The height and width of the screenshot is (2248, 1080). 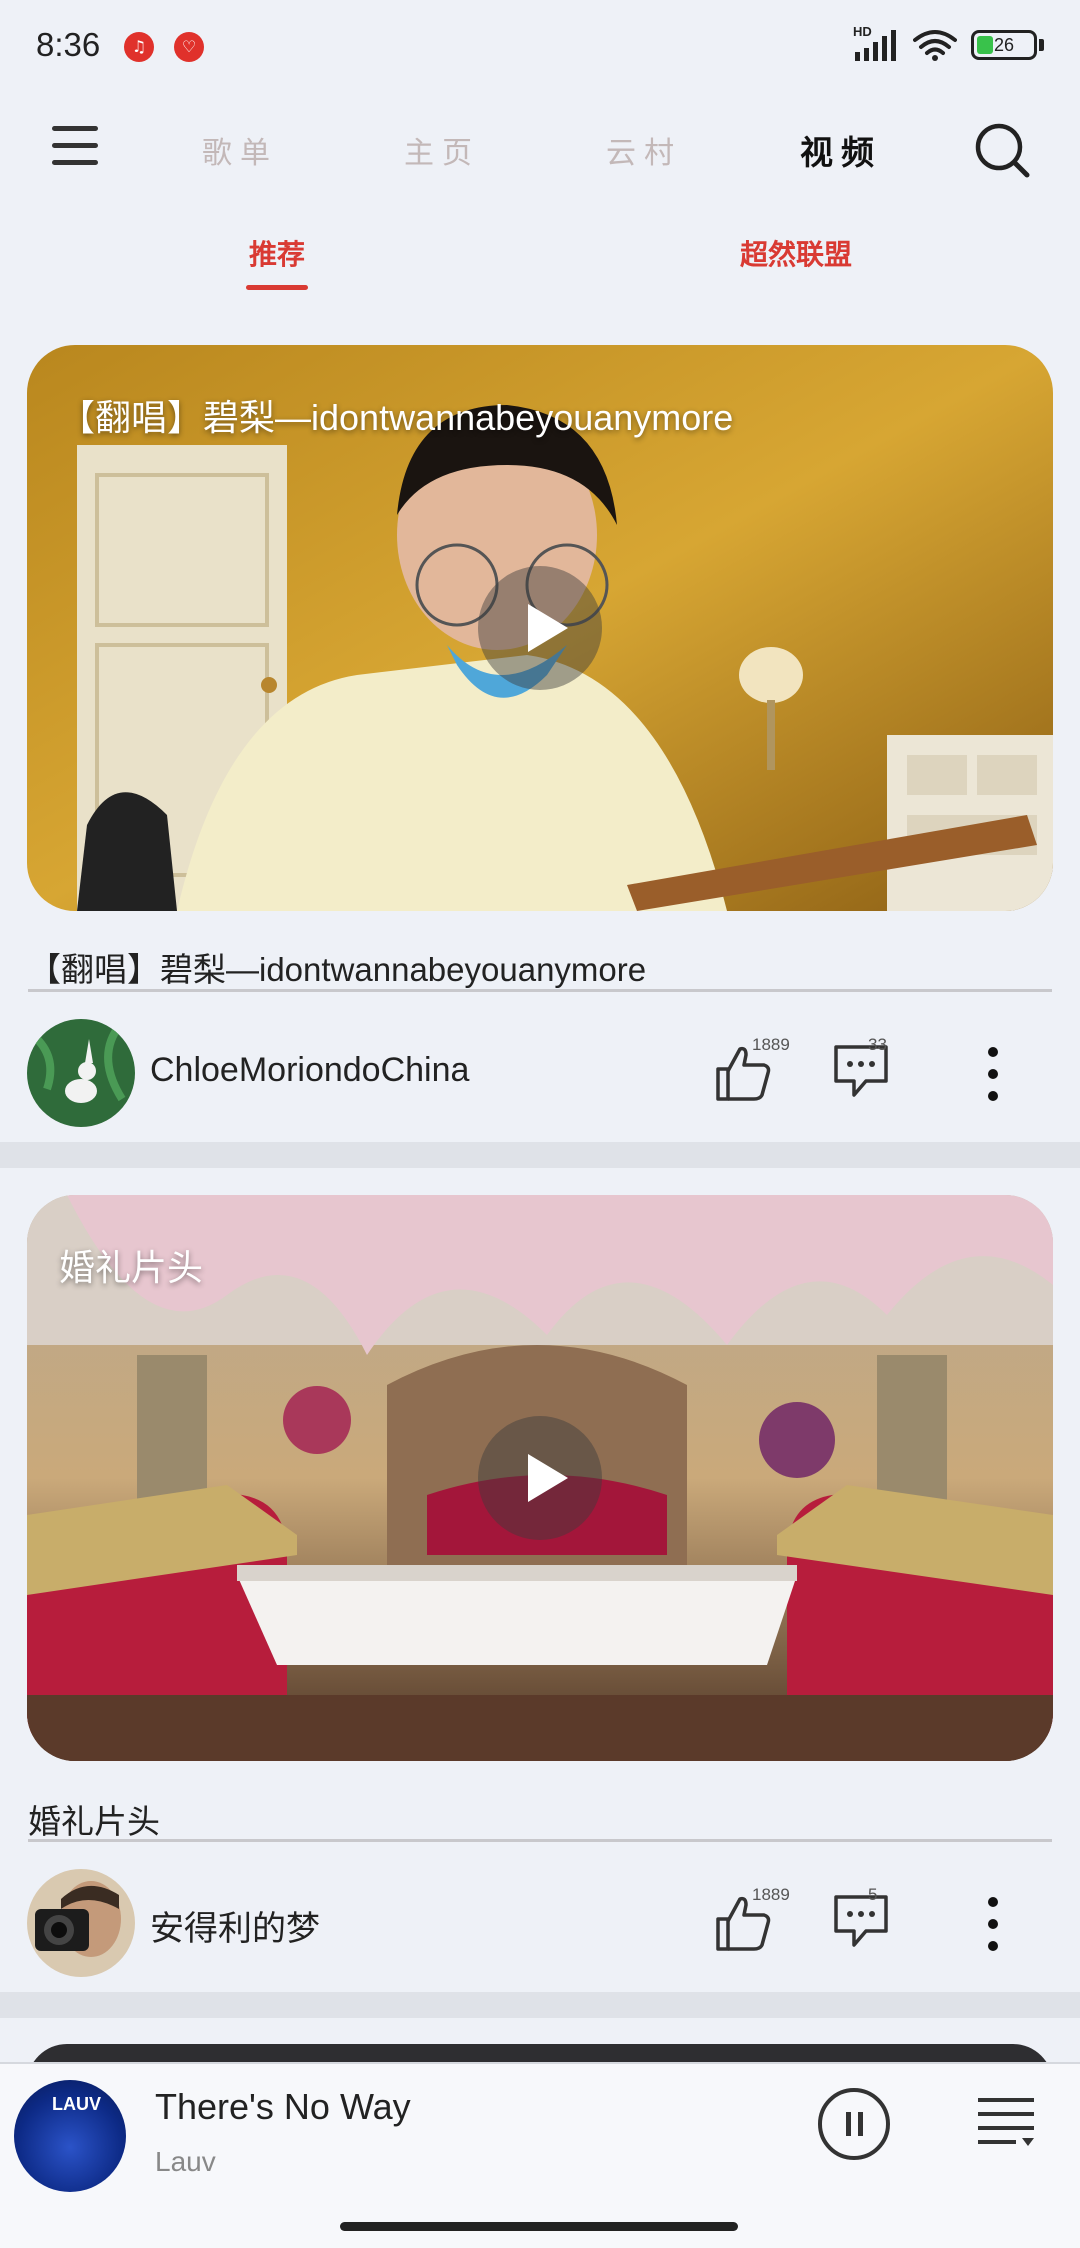 What do you see at coordinates (139, 47) in the screenshot?
I see `music-notification-icon: ♫` at bounding box center [139, 47].